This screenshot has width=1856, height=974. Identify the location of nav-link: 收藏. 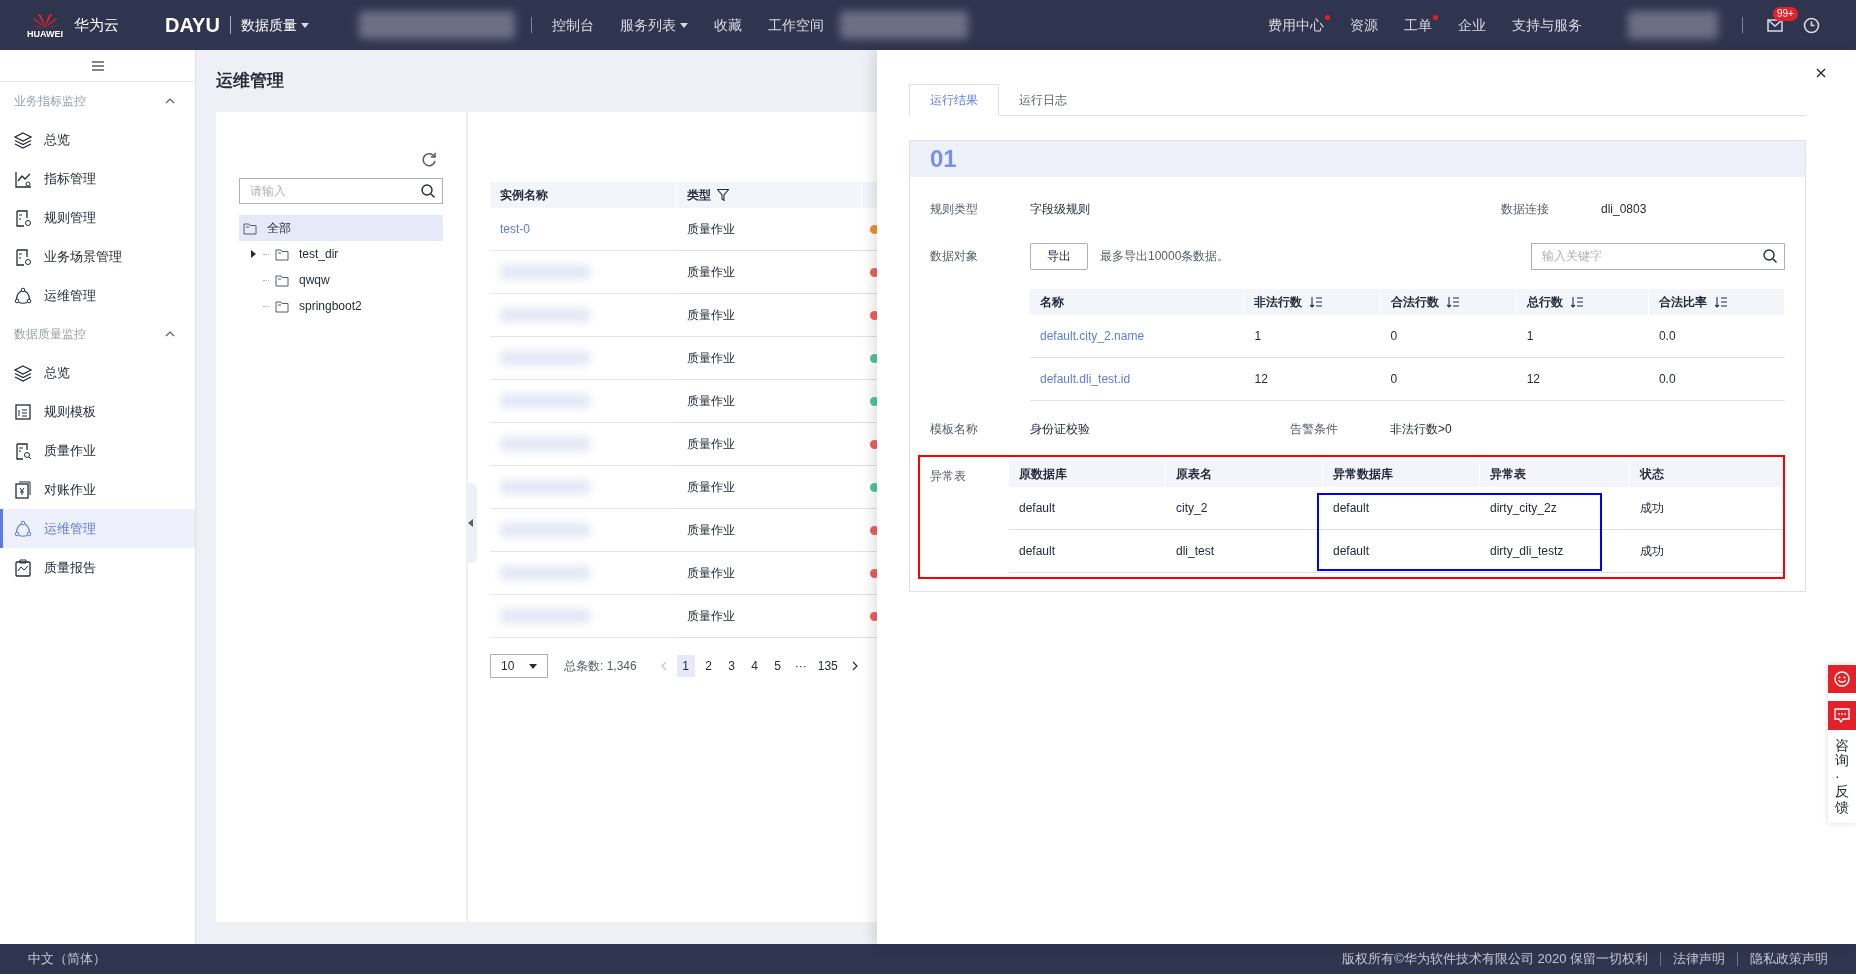
(727, 25).